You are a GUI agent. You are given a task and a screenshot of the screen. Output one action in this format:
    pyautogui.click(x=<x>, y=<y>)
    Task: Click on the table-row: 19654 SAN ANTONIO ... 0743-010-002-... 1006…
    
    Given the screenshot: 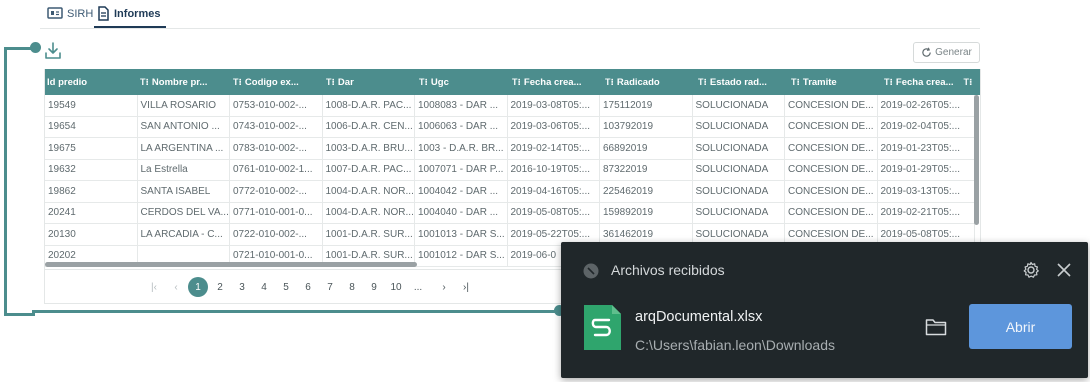 What is the action you would take?
    pyautogui.click(x=510, y=127)
    